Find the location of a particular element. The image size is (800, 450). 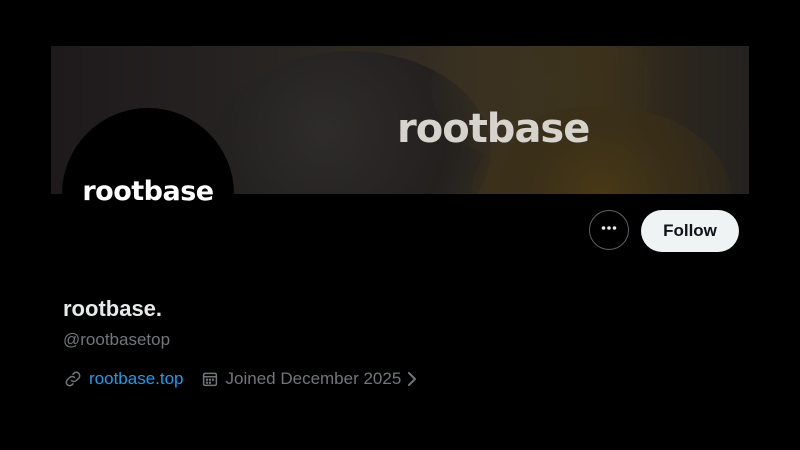

ellipsis-icon is located at coordinates (609, 230).